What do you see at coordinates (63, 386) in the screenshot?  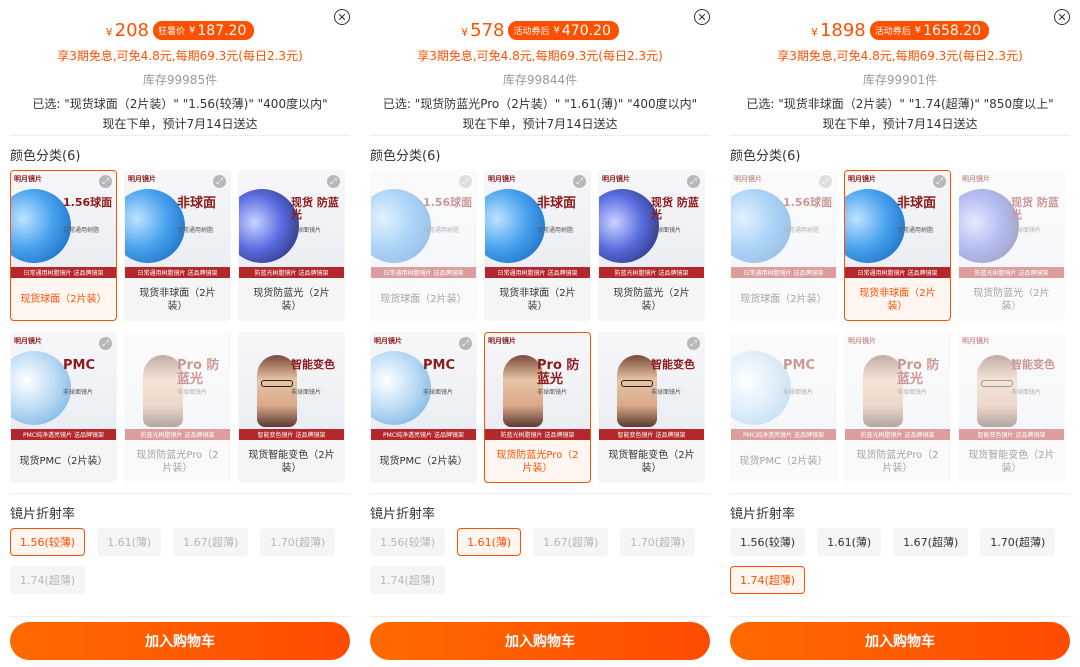 I see `product-thumbnail: 明月镜片 ⤢ PMC 非球面镜片 PMC纯净透亮镜片 送品牌镜架` at bounding box center [63, 386].